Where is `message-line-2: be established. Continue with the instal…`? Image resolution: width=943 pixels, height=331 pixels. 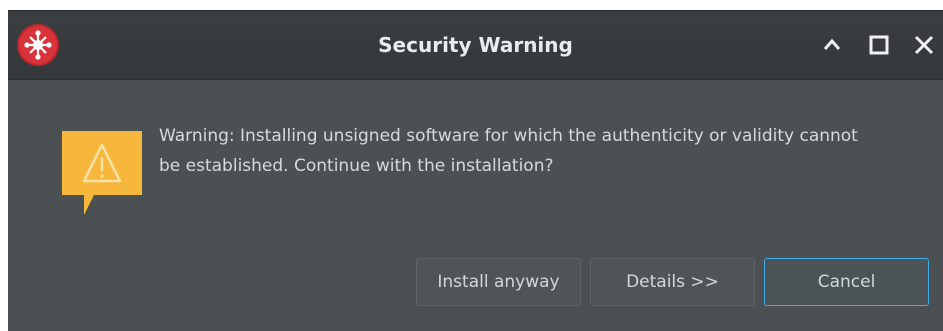
message-line-2: be established. Continue with the instal… is located at coordinates (356, 166).